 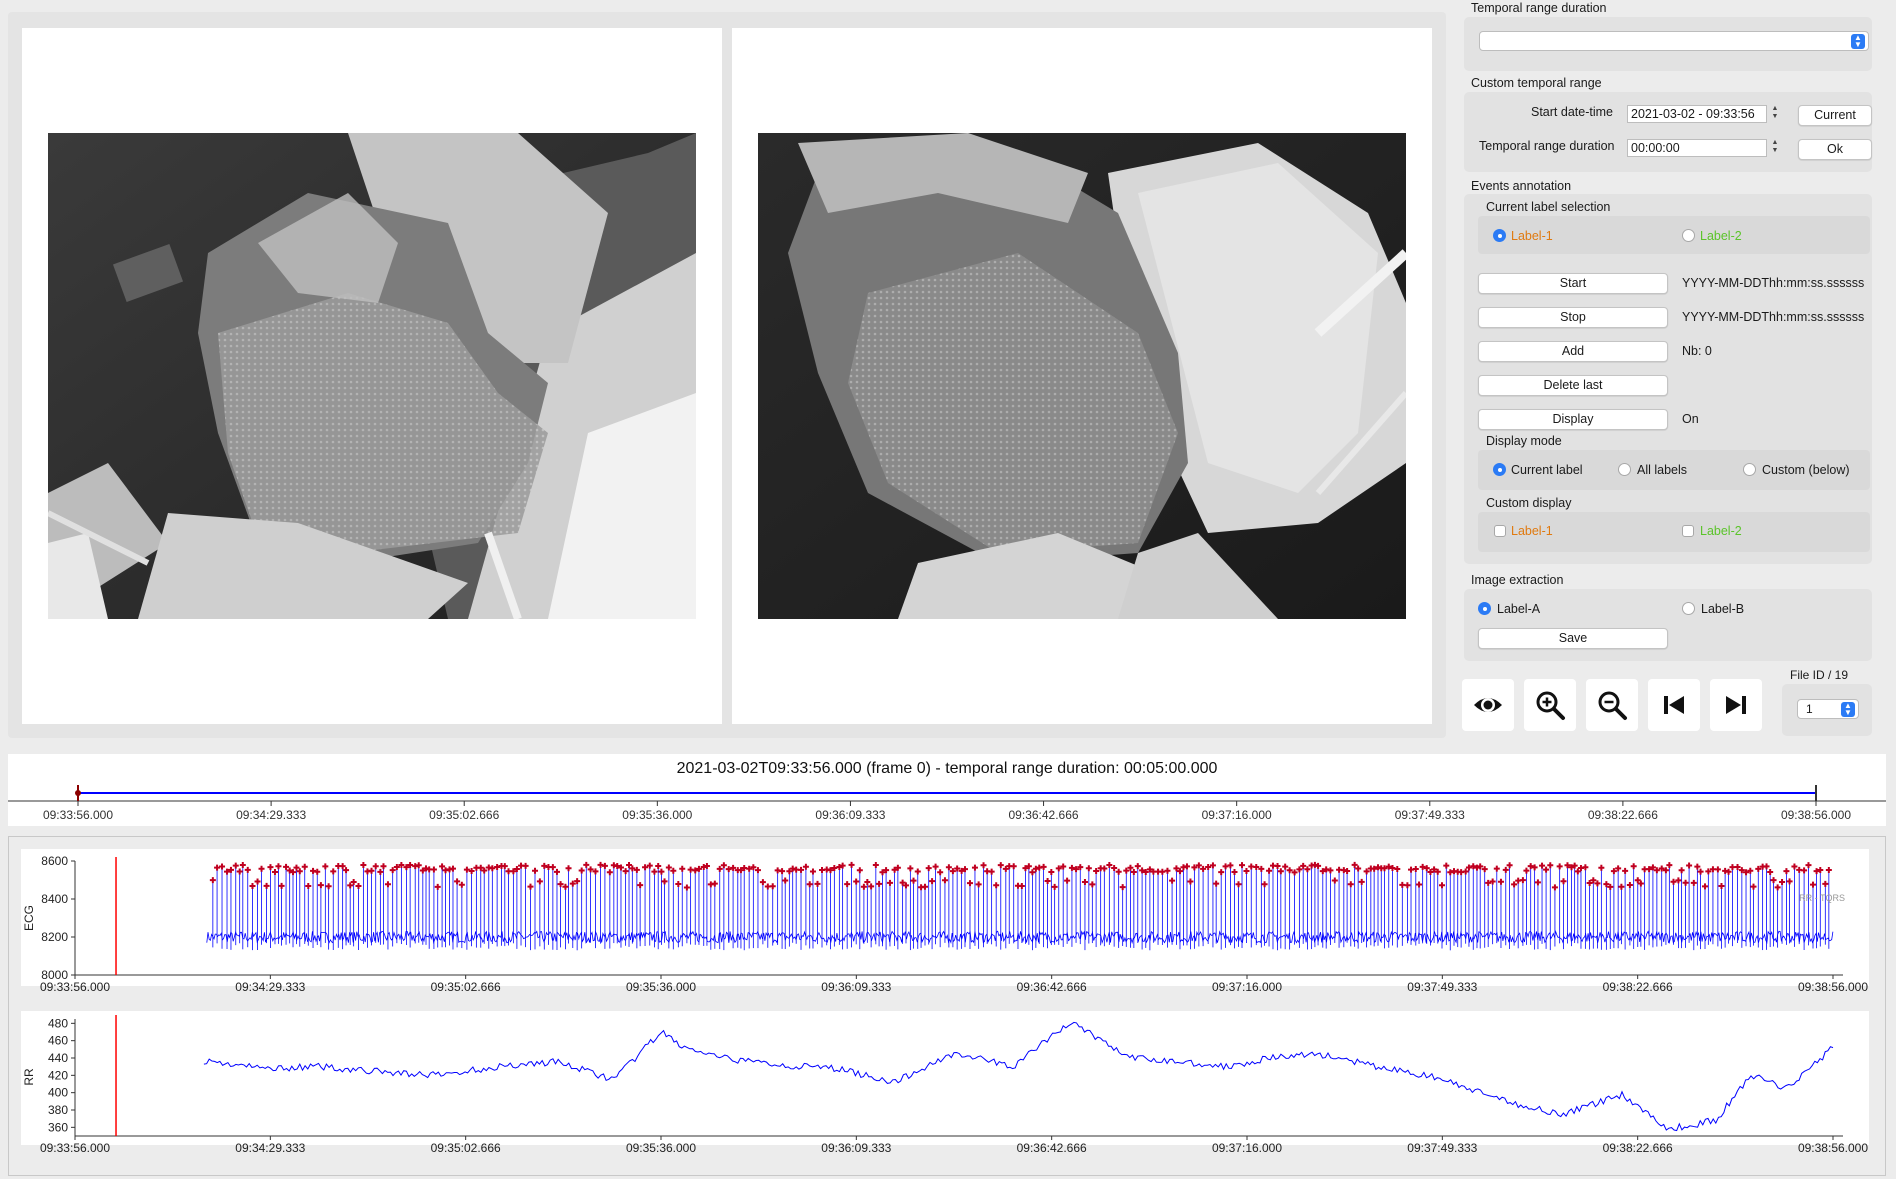 What do you see at coordinates (1550, 705) in the screenshot?
I see `zoom-in-button` at bounding box center [1550, 705].